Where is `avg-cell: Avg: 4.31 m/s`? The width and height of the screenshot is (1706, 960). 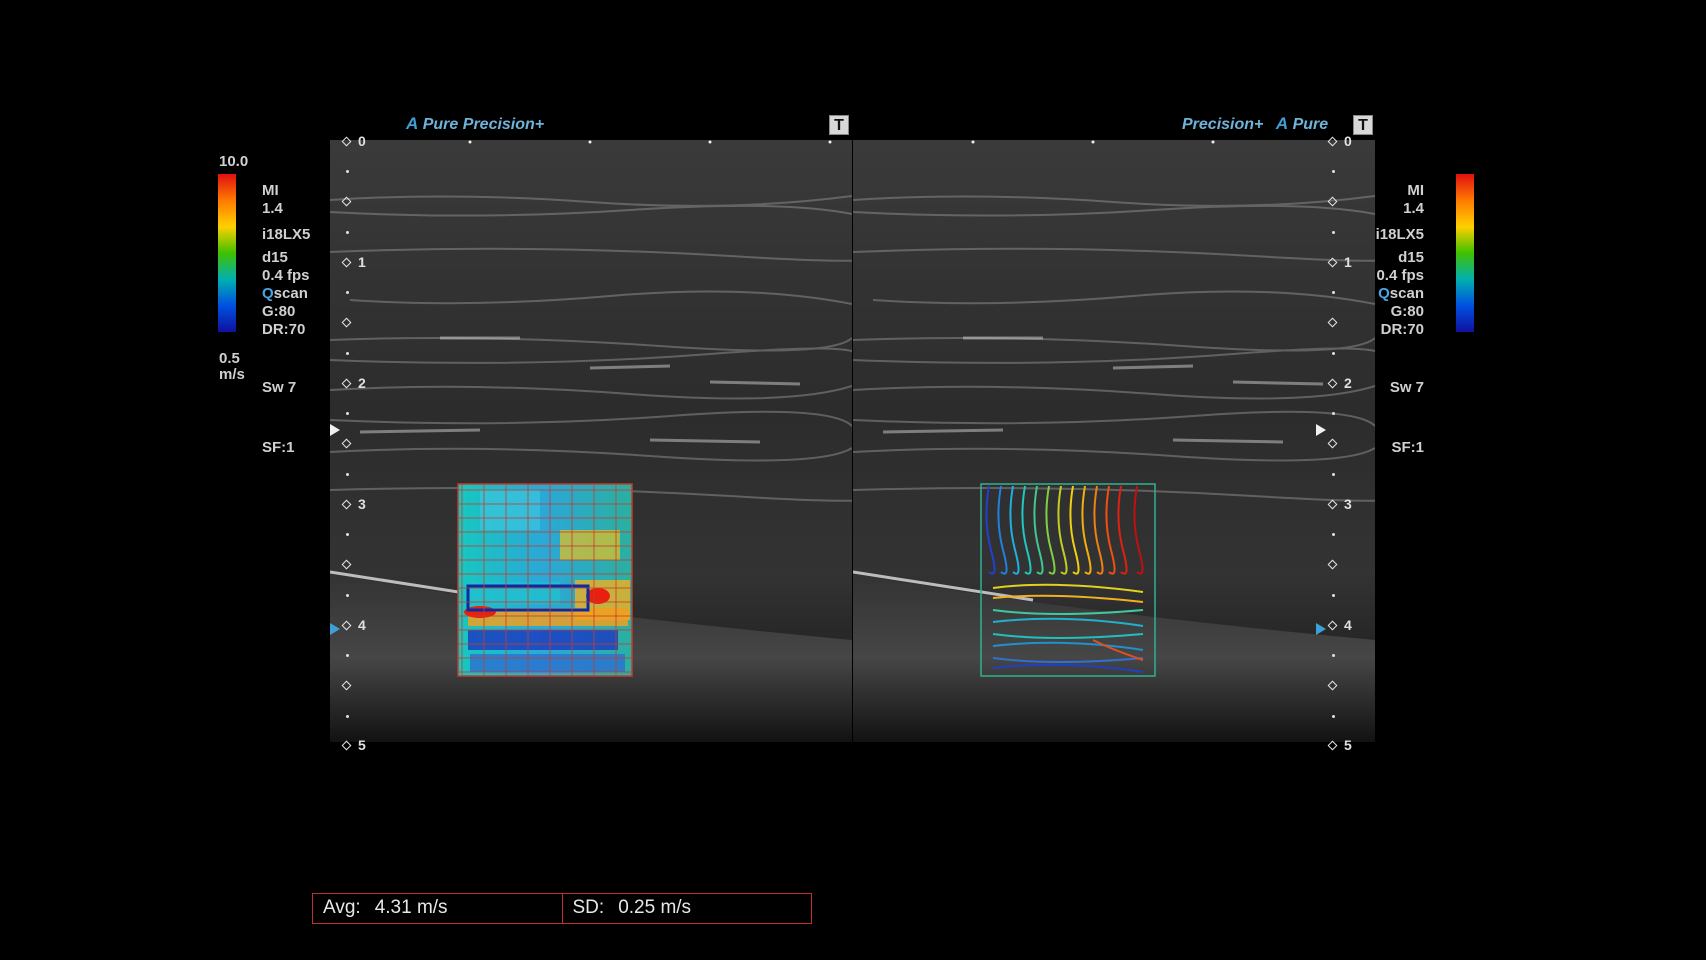
avg-cell: Avg: 4.31 m/s is located at coordinates (437, 908).